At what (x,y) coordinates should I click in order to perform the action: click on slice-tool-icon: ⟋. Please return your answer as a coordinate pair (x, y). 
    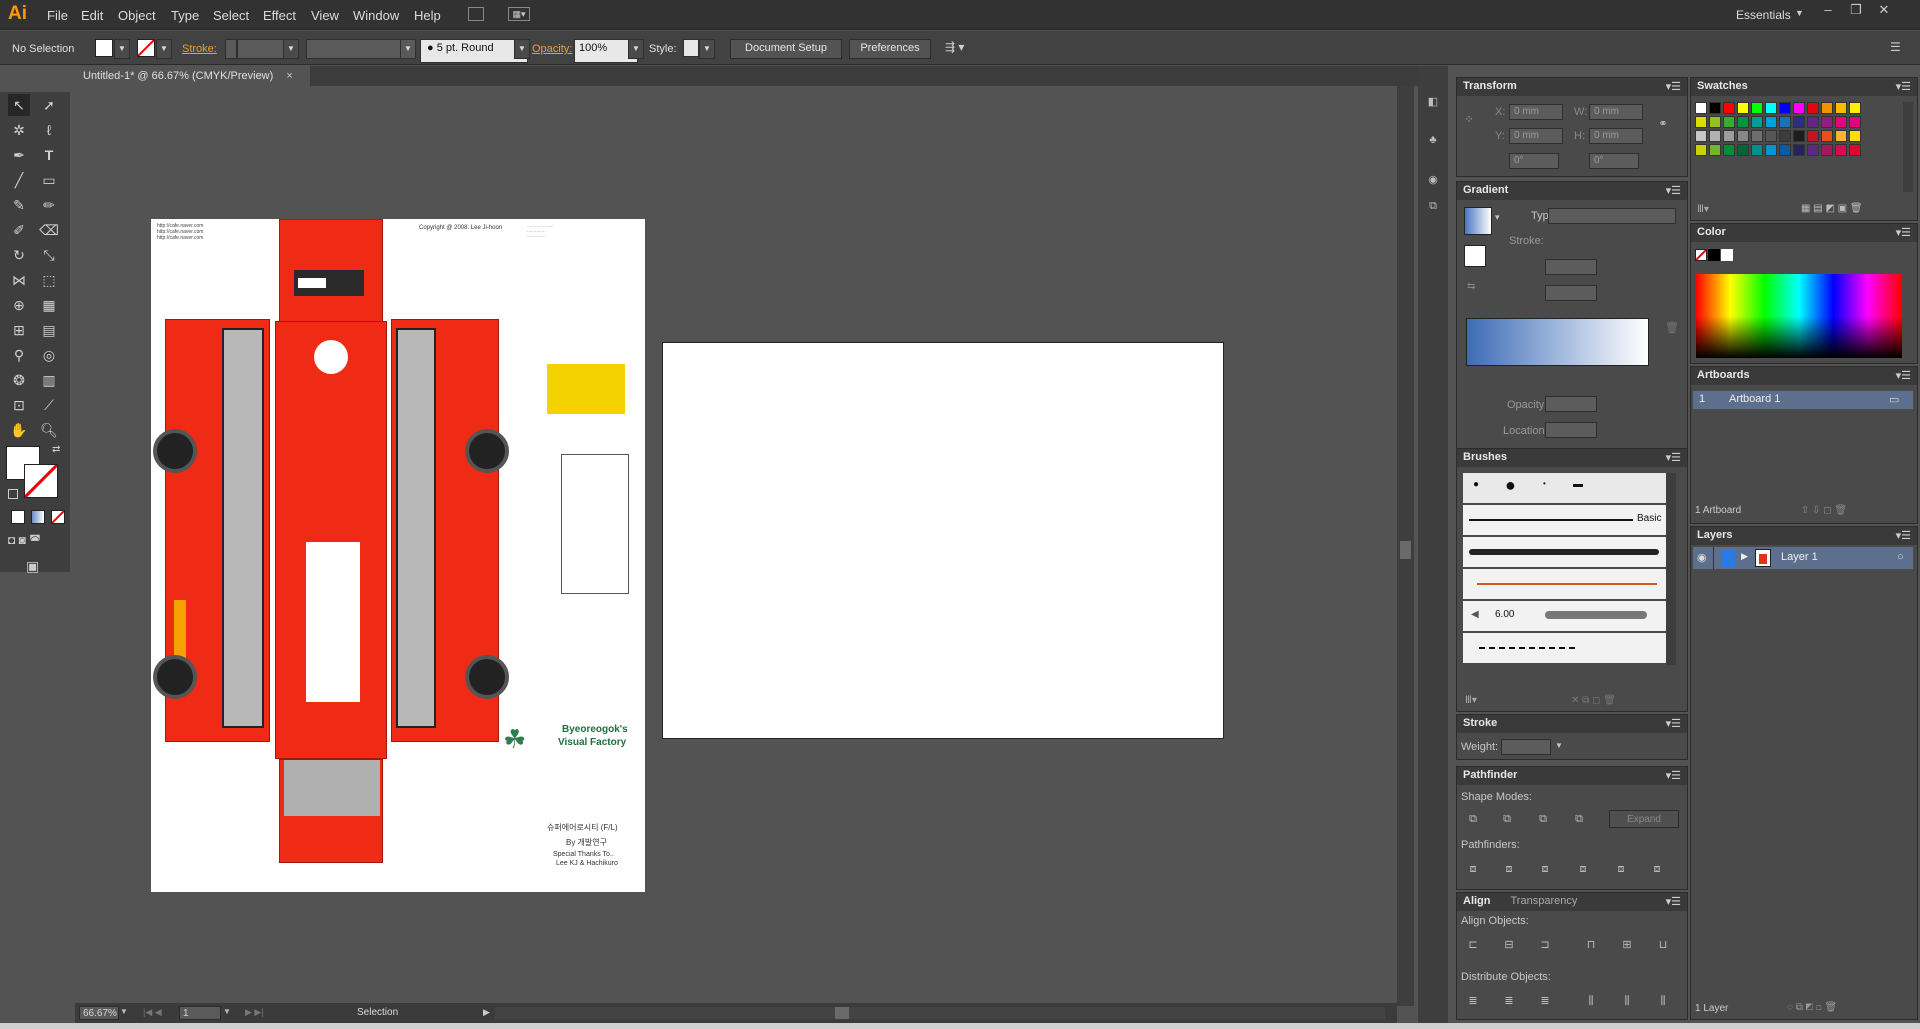
    Looking at the image, I should click on (49, 405).